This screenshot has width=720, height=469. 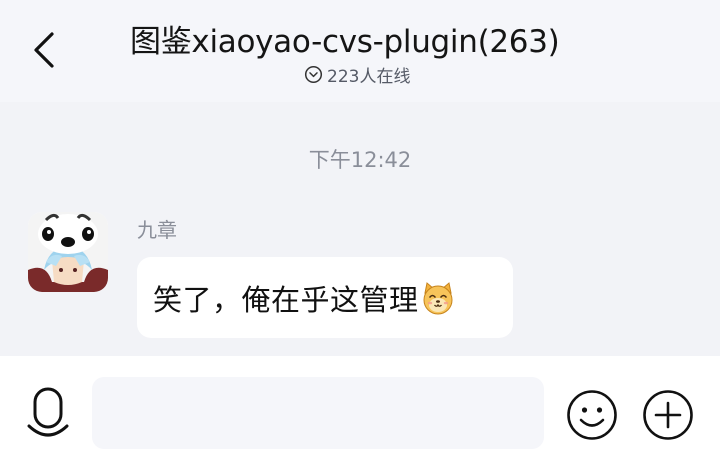 I want to click on chevron-left-icon, so click(x=44, y=50).